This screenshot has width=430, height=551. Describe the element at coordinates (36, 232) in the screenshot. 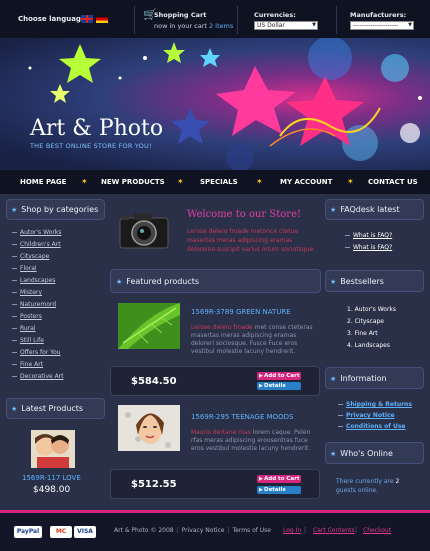

I see `category-autors-works: Autor's Works` at that location.